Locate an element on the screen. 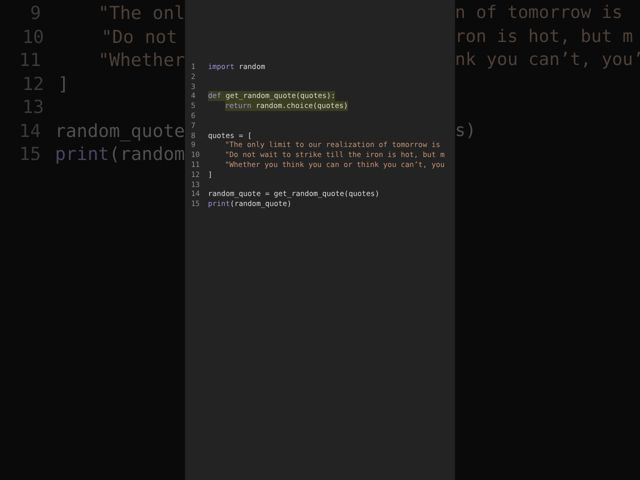 The image size is (640, 480). code-token: ] is located at coordinates (63, 84).